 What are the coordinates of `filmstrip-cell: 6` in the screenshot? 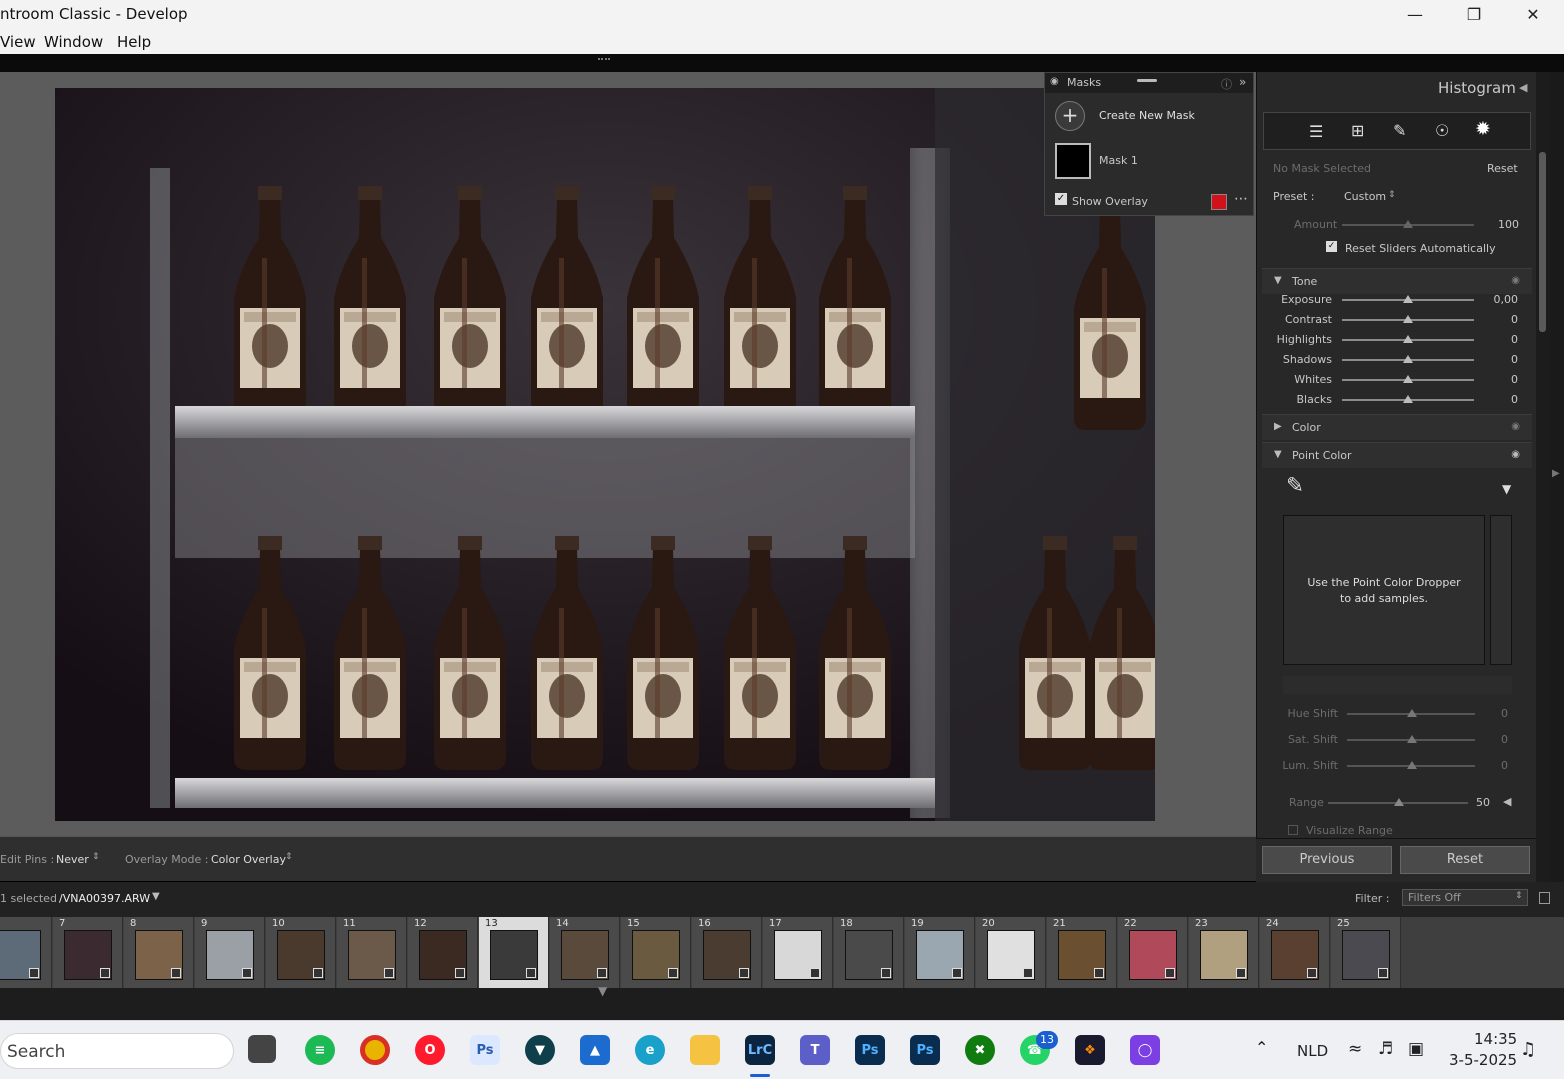 It's located at (26, 952).